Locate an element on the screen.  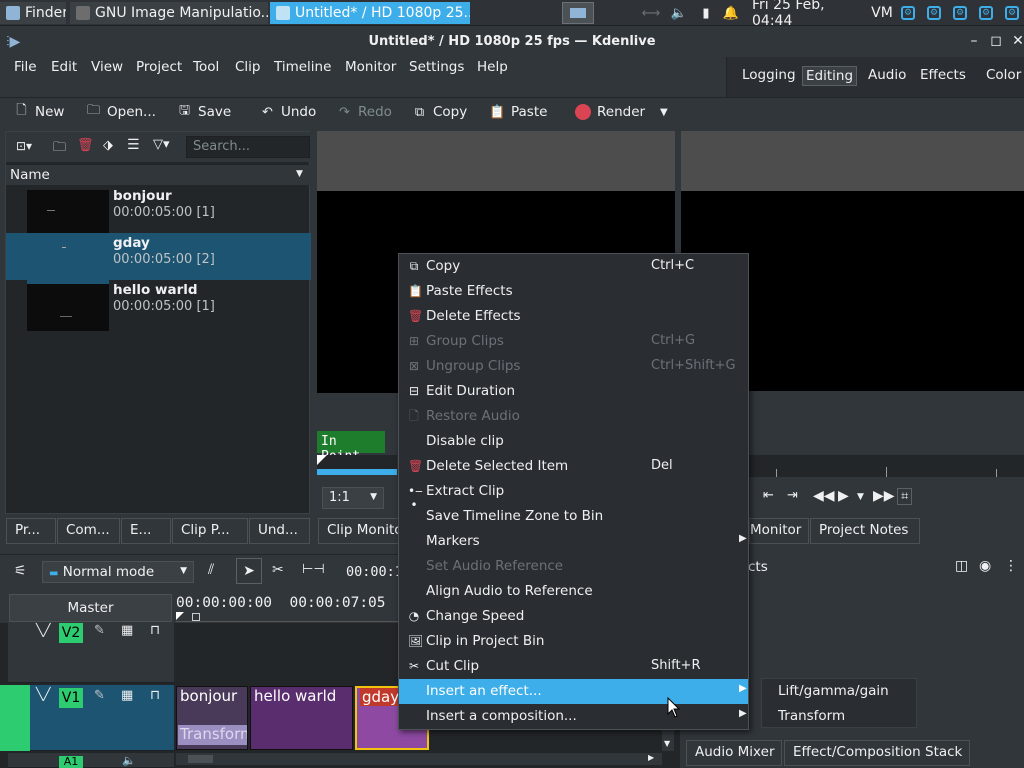
menu-item-extract-clip: •‒• Extract Clip is located at coordinates (573, 495).